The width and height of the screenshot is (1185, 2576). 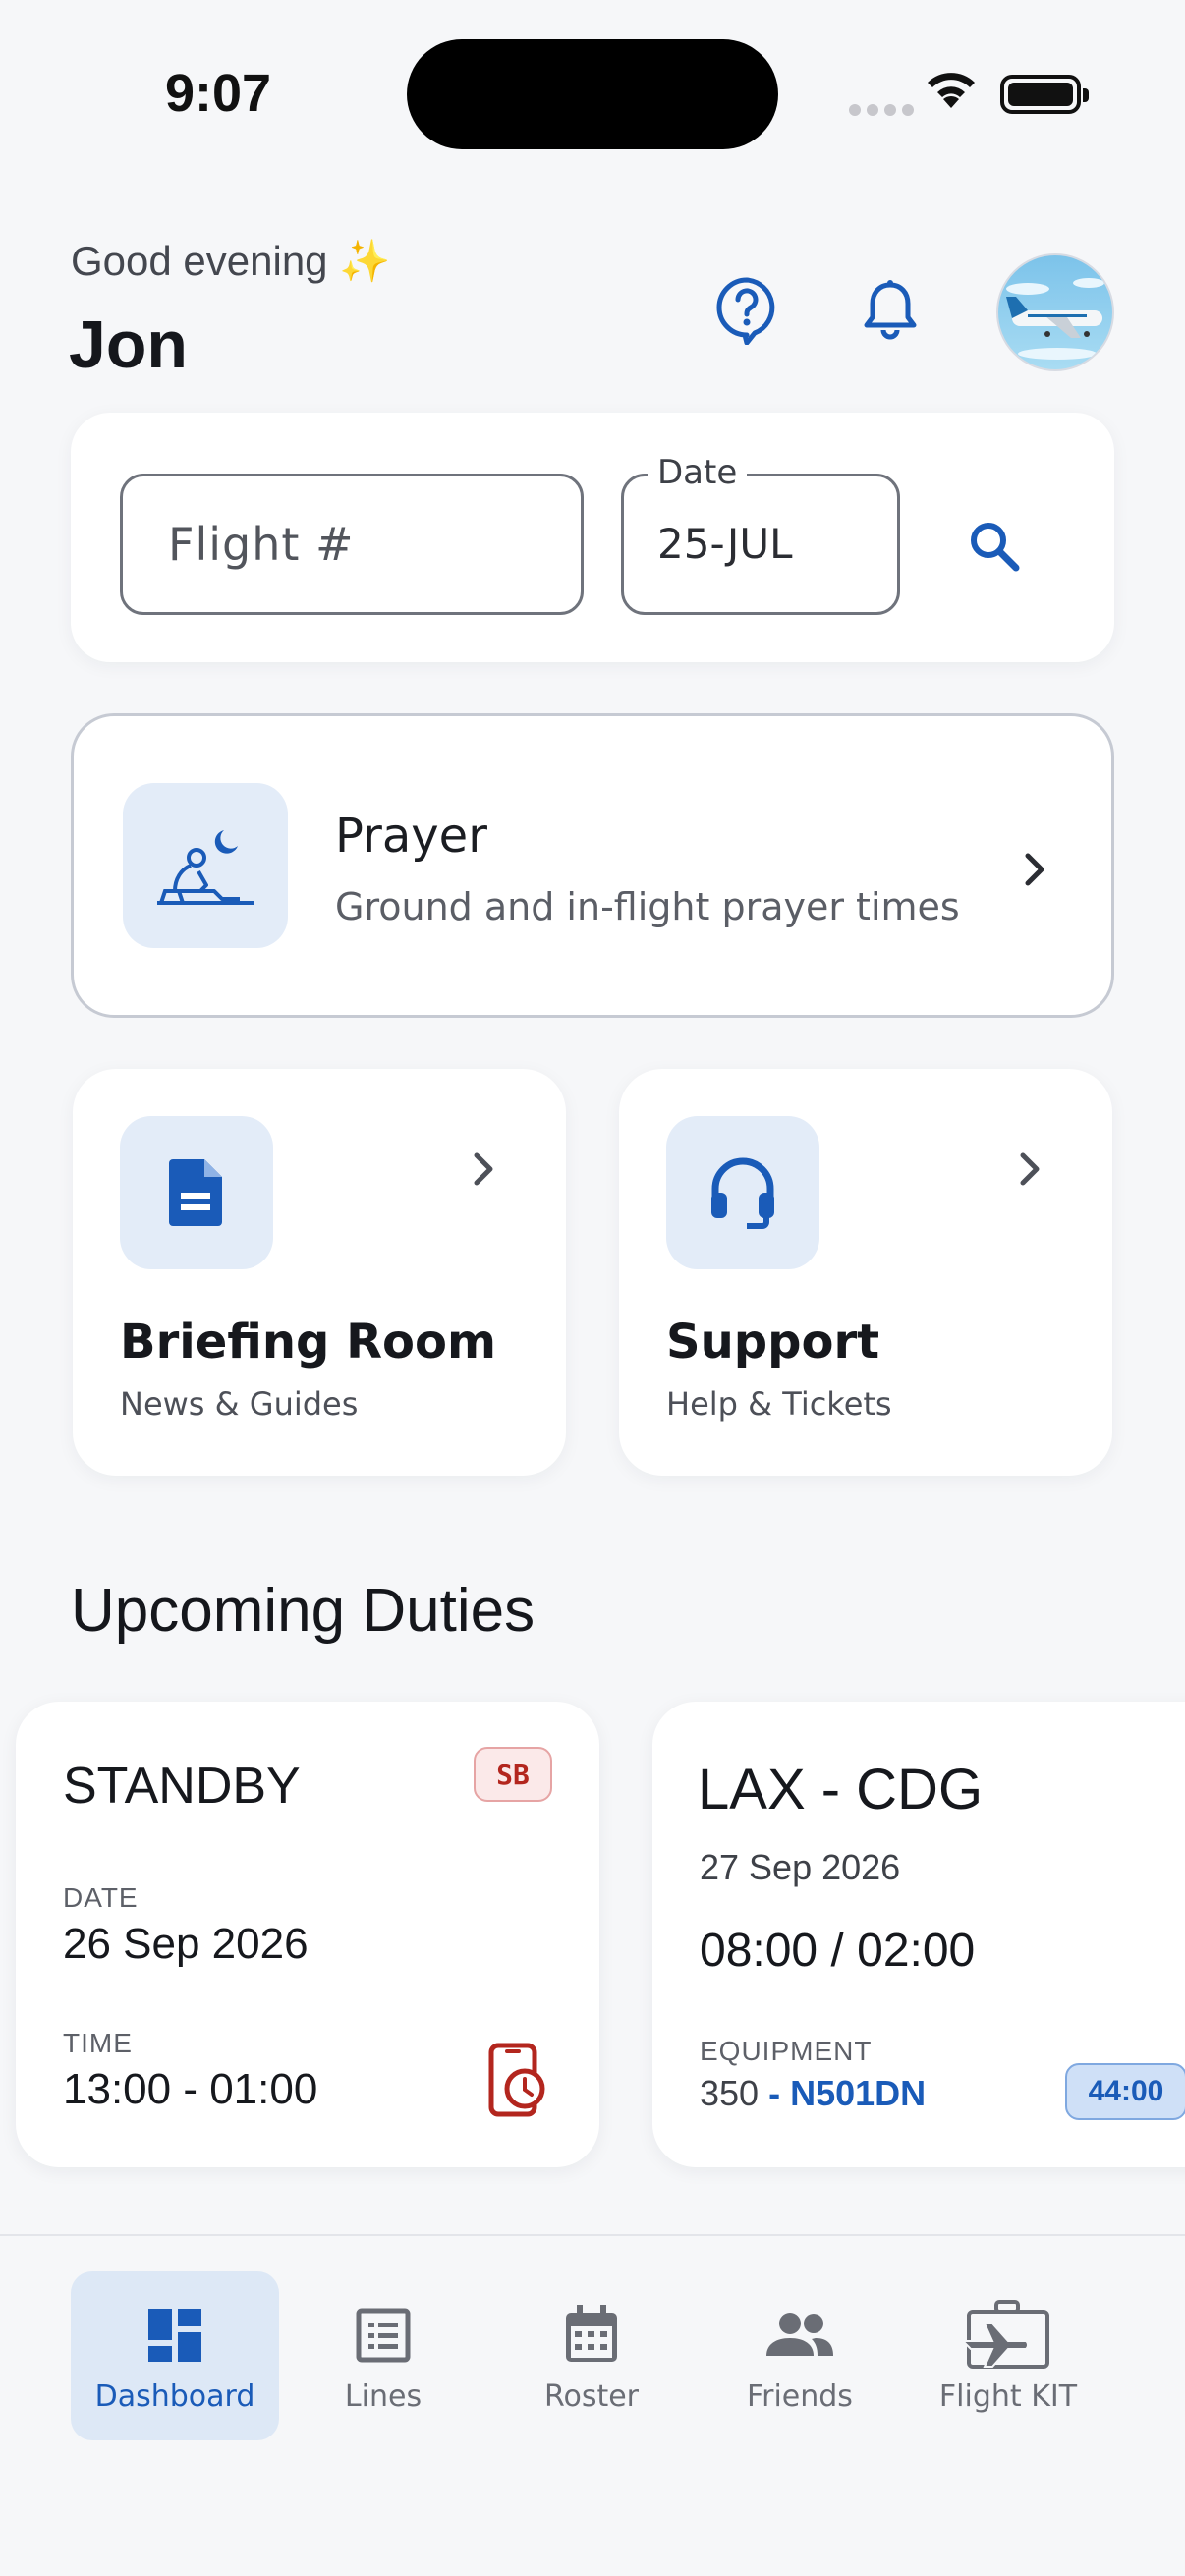 I want to click on support-icon-tile, so click(x=743, y=1192).